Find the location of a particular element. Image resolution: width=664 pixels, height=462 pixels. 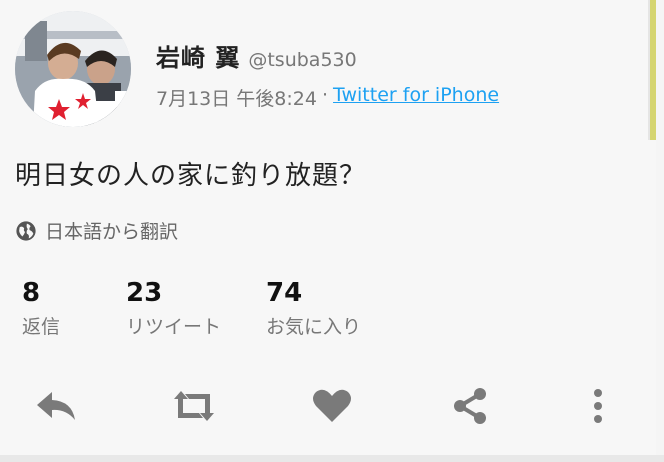

more-button is located at coordinates (598, 406).